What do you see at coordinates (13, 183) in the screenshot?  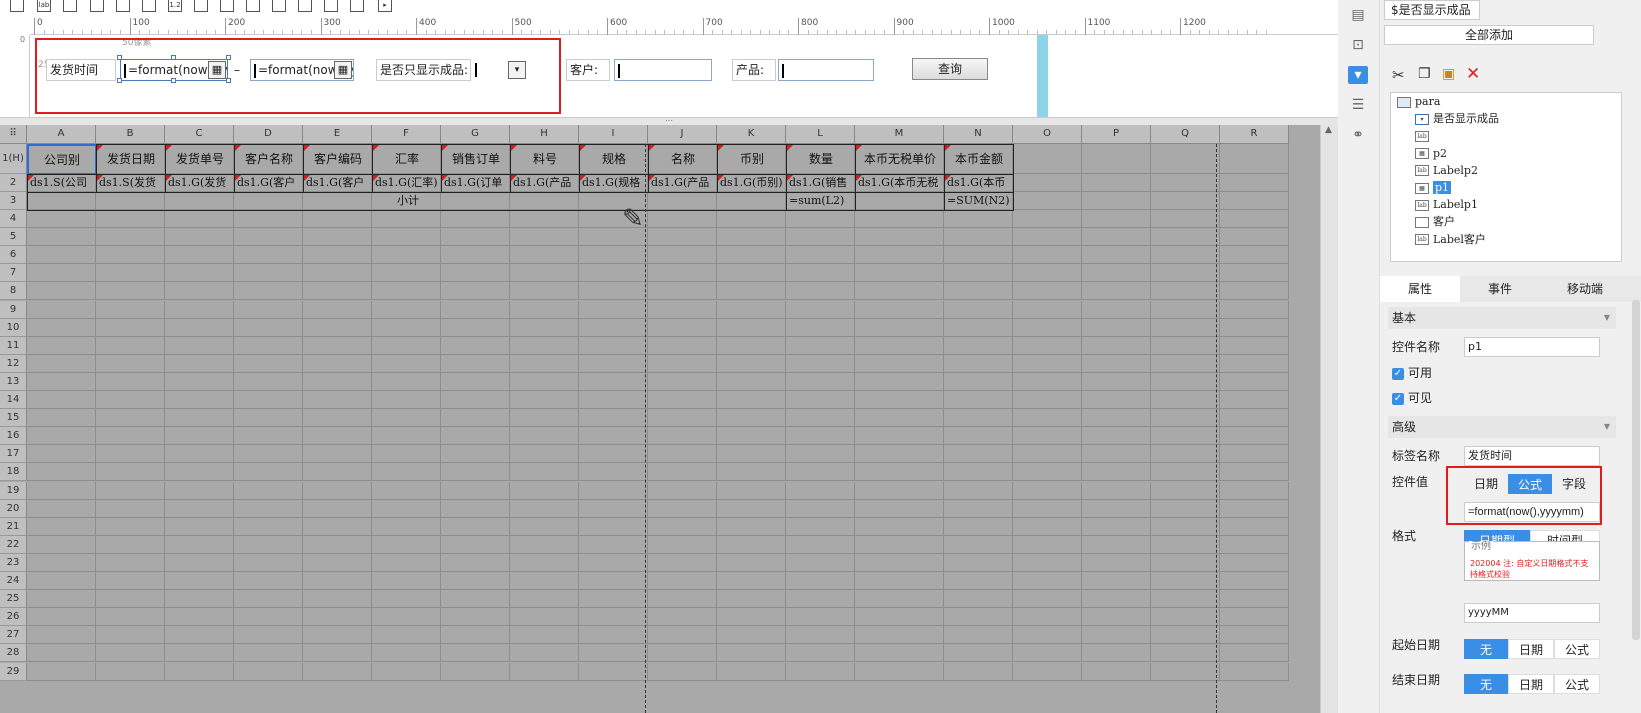 I see `row-header: 2` at bounding box center [13, 183].